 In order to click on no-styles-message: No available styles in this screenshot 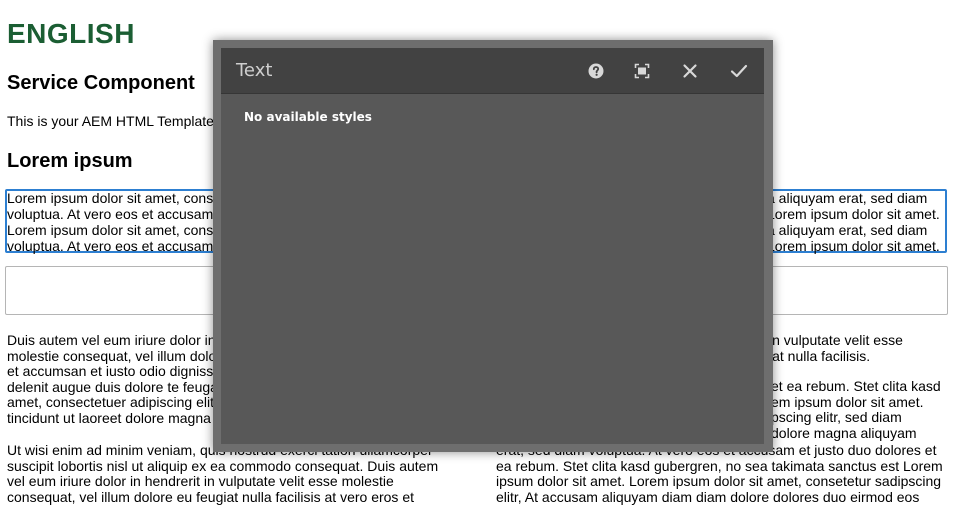, I will do `click(308, 117)`.